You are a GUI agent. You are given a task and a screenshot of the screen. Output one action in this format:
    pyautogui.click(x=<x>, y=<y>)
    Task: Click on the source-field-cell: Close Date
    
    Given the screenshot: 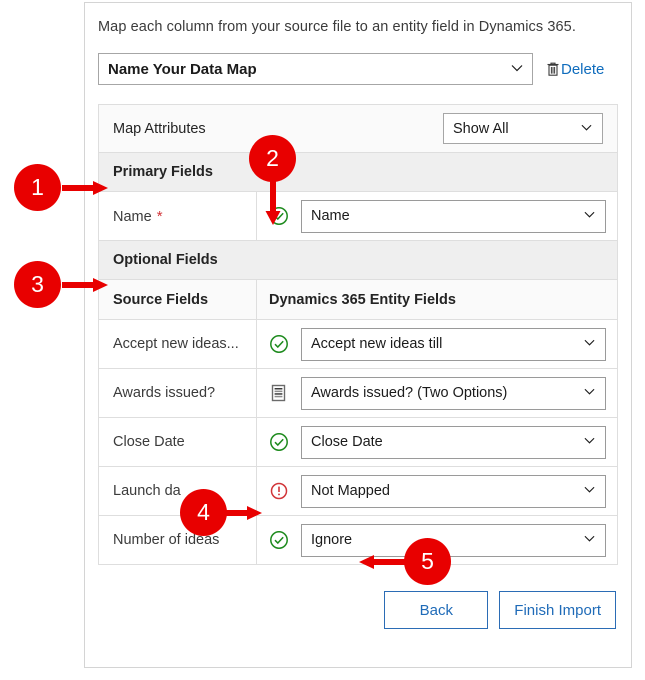 What is the action you would take?
    pyautogui.click(x=177, y=442)
    